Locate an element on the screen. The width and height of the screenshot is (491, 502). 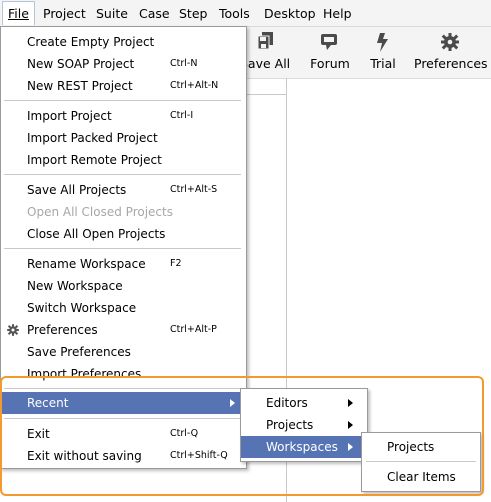
pane-header-line is located at coordinates (265, 94).